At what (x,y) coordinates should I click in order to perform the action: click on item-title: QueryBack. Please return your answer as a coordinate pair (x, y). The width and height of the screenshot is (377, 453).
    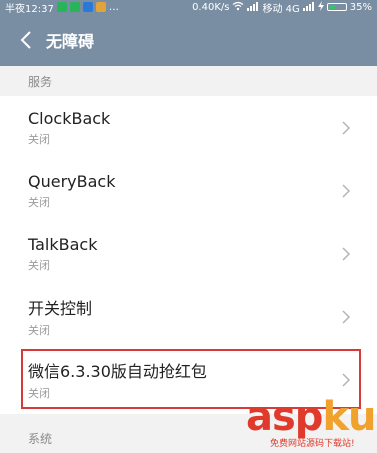
    Looking at the image, I should click on (72, 181).